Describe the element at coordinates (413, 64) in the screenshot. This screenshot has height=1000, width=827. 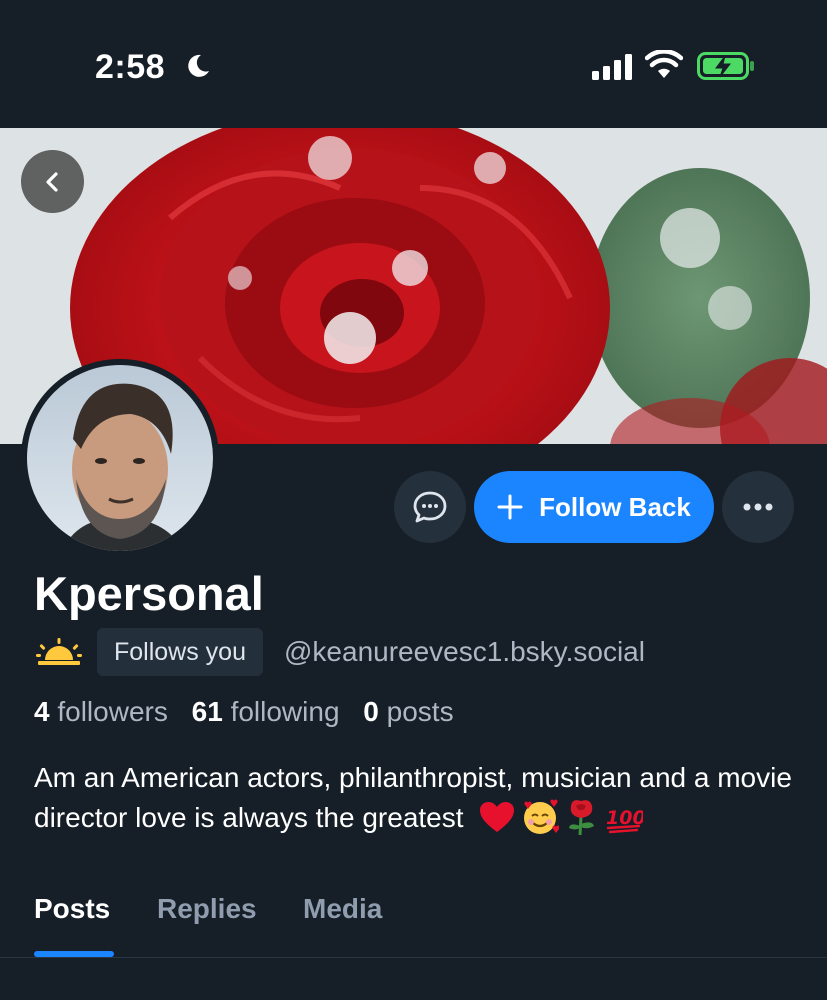
I see `status-bar: 2:58` at that location.